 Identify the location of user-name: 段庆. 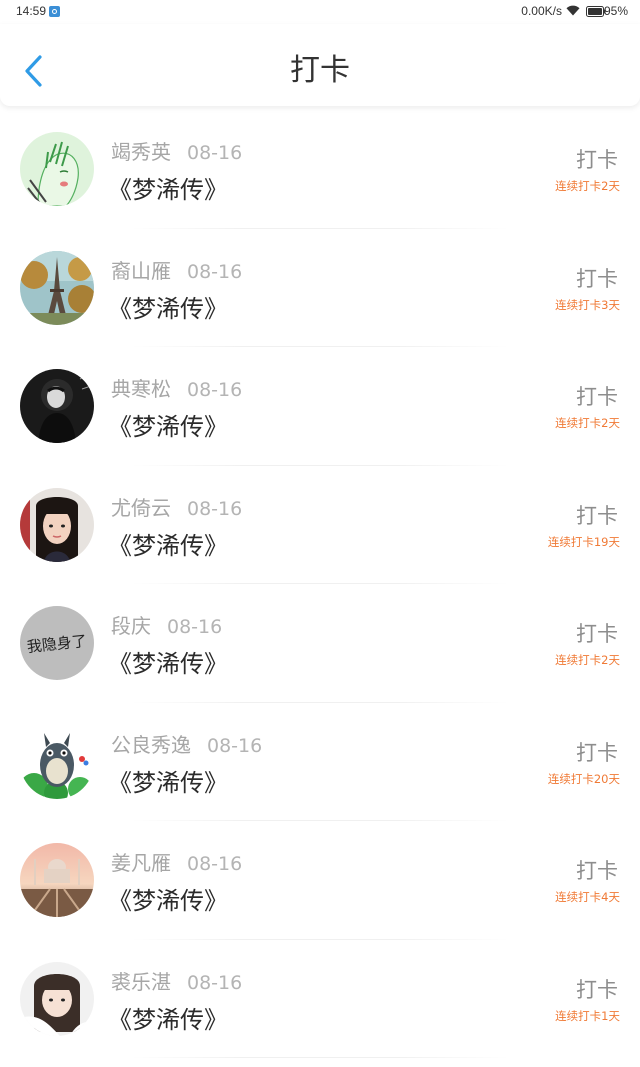
(131, 626).